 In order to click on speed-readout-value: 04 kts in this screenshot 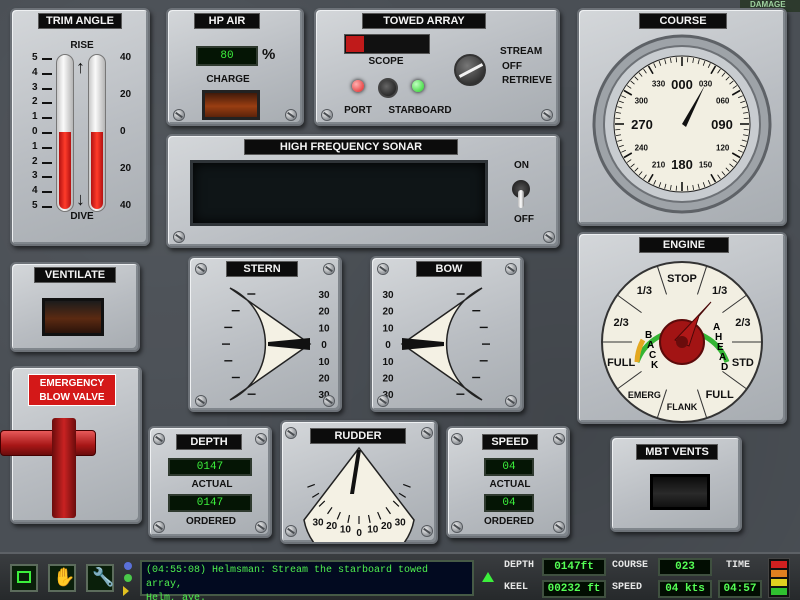, I will do `click(685, 589)`.